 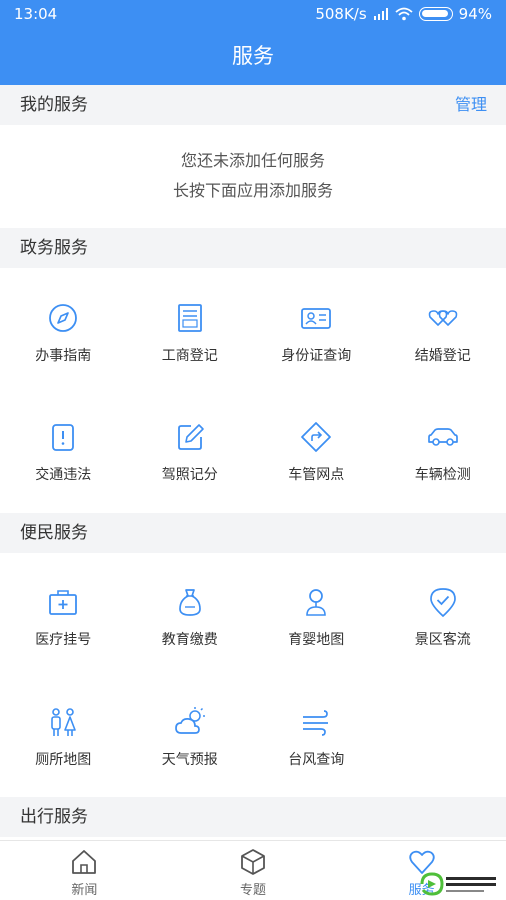 What do you see at coordinates (63, 640) in the screenshot?
I see `service-label: 医疗挂号` at bounding box center [63, 640].